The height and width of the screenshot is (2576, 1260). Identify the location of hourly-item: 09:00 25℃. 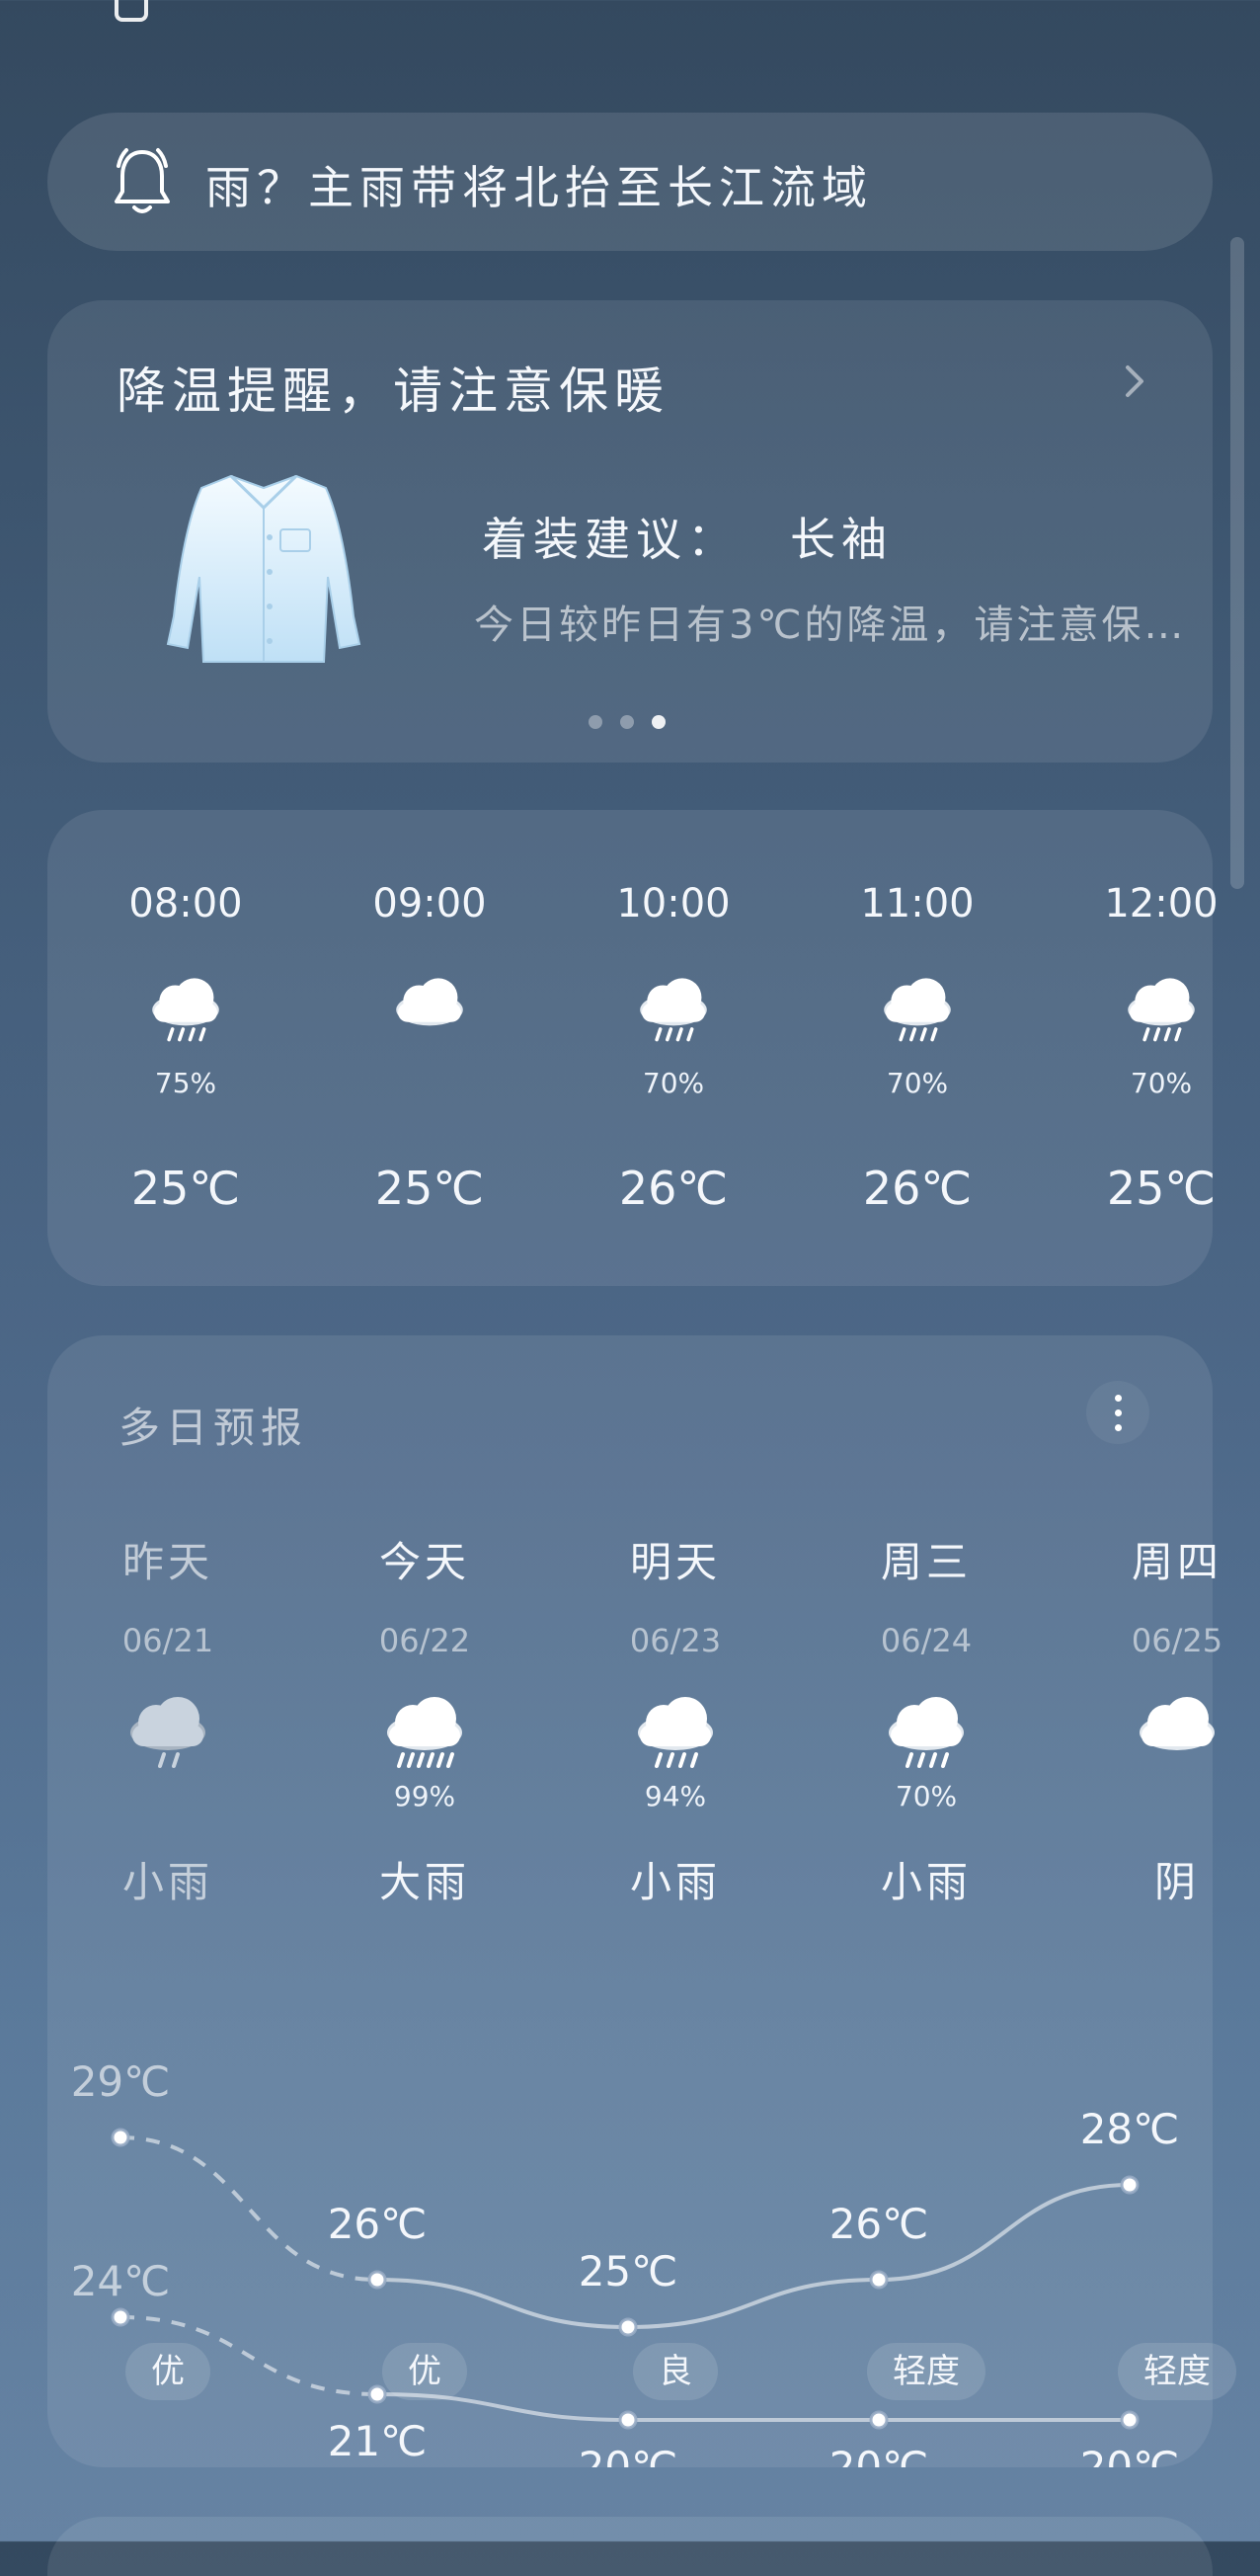
(429, 1048).